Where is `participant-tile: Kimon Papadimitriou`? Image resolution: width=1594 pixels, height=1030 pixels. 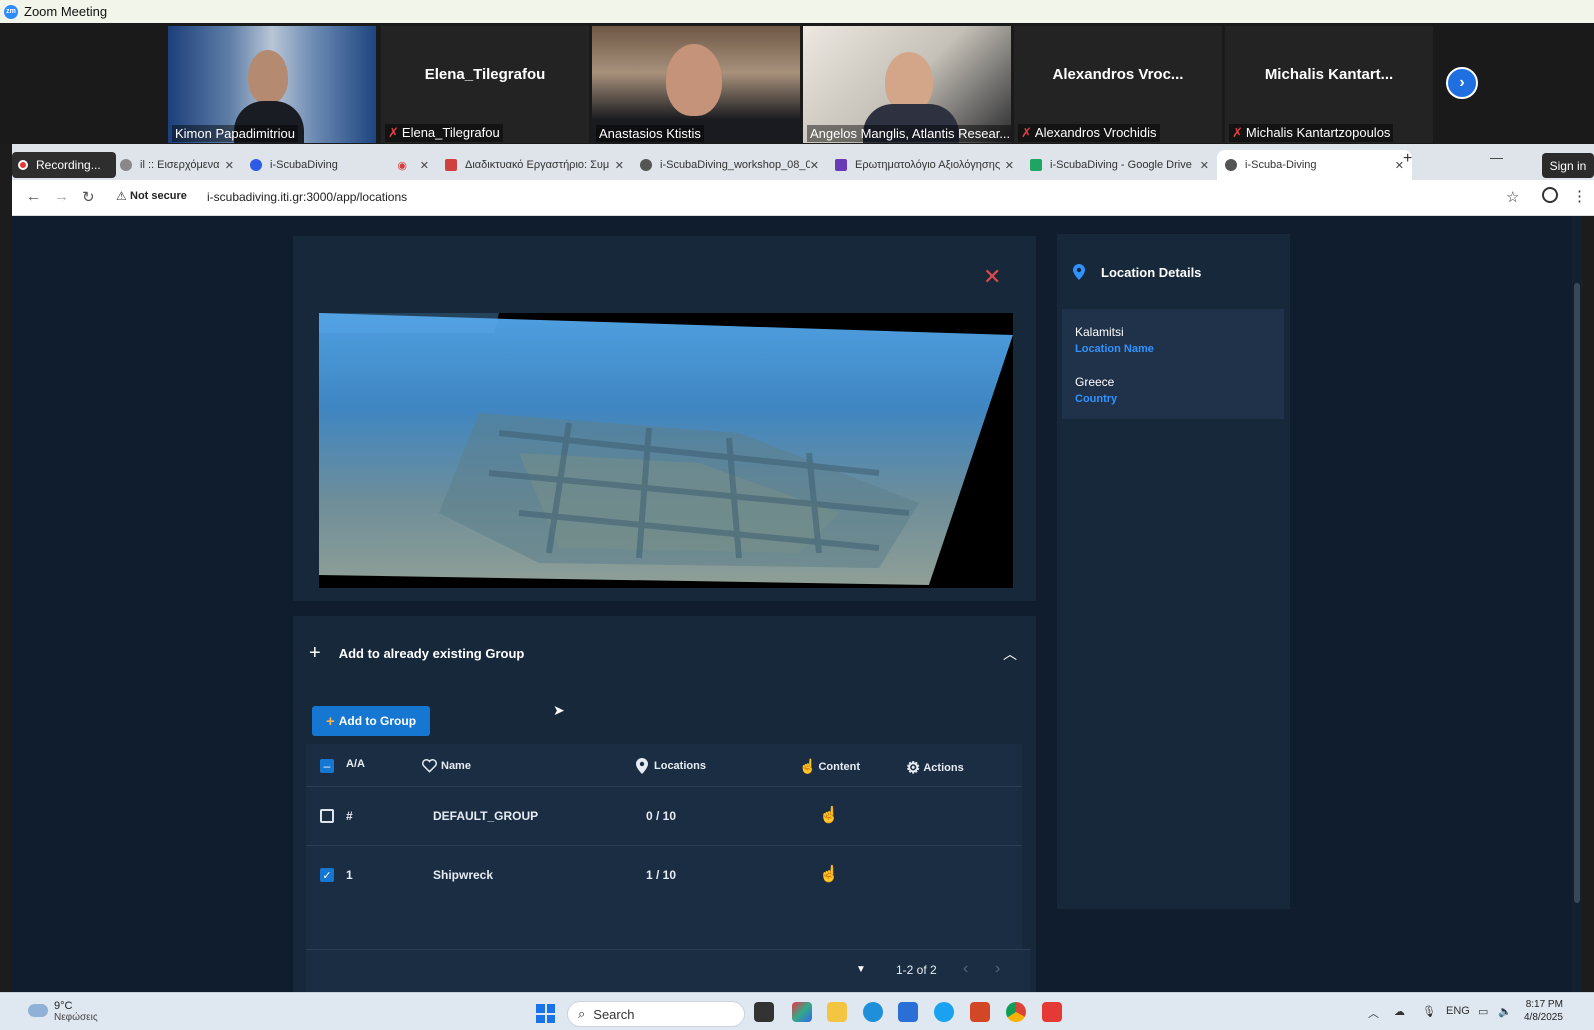
participant-tile: Kimon Papadimitriou is located at coordinates (272, 84).